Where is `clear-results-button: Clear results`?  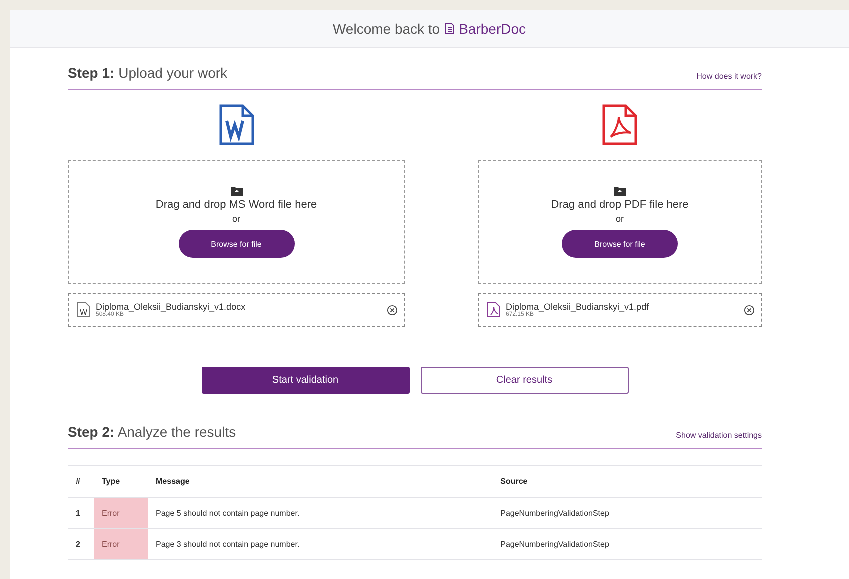
clear-results-button: Clear results is located at coordinates (524, 380).